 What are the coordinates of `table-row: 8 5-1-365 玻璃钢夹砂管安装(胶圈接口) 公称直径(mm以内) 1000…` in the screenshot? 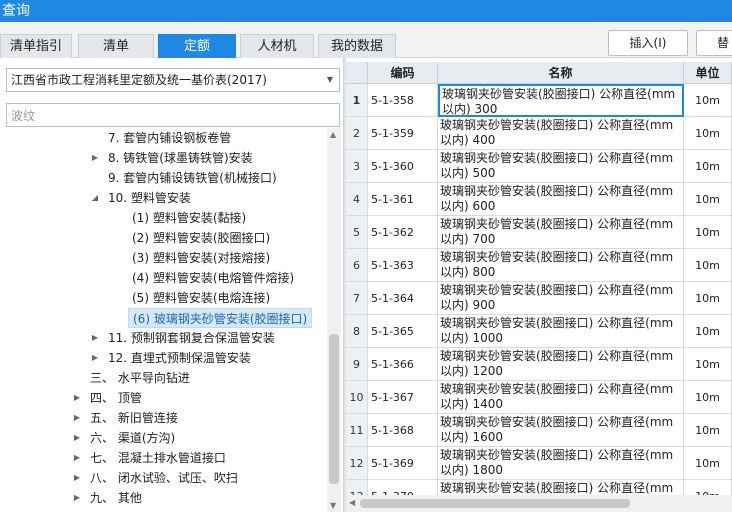 It's located at (539, 331).